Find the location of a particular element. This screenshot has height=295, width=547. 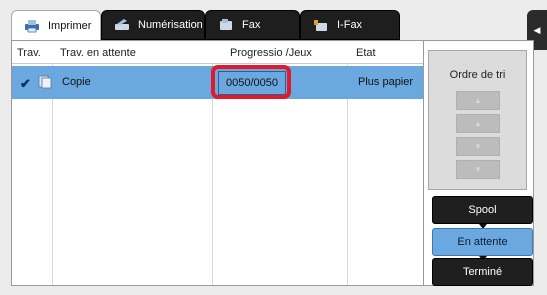

tab-fax-label: Fax is located at coordinates (251, 25).